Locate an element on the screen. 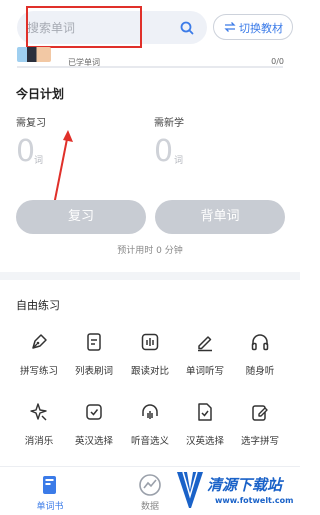  new-words-label: 需新学 is located at coordinates (169, 123).